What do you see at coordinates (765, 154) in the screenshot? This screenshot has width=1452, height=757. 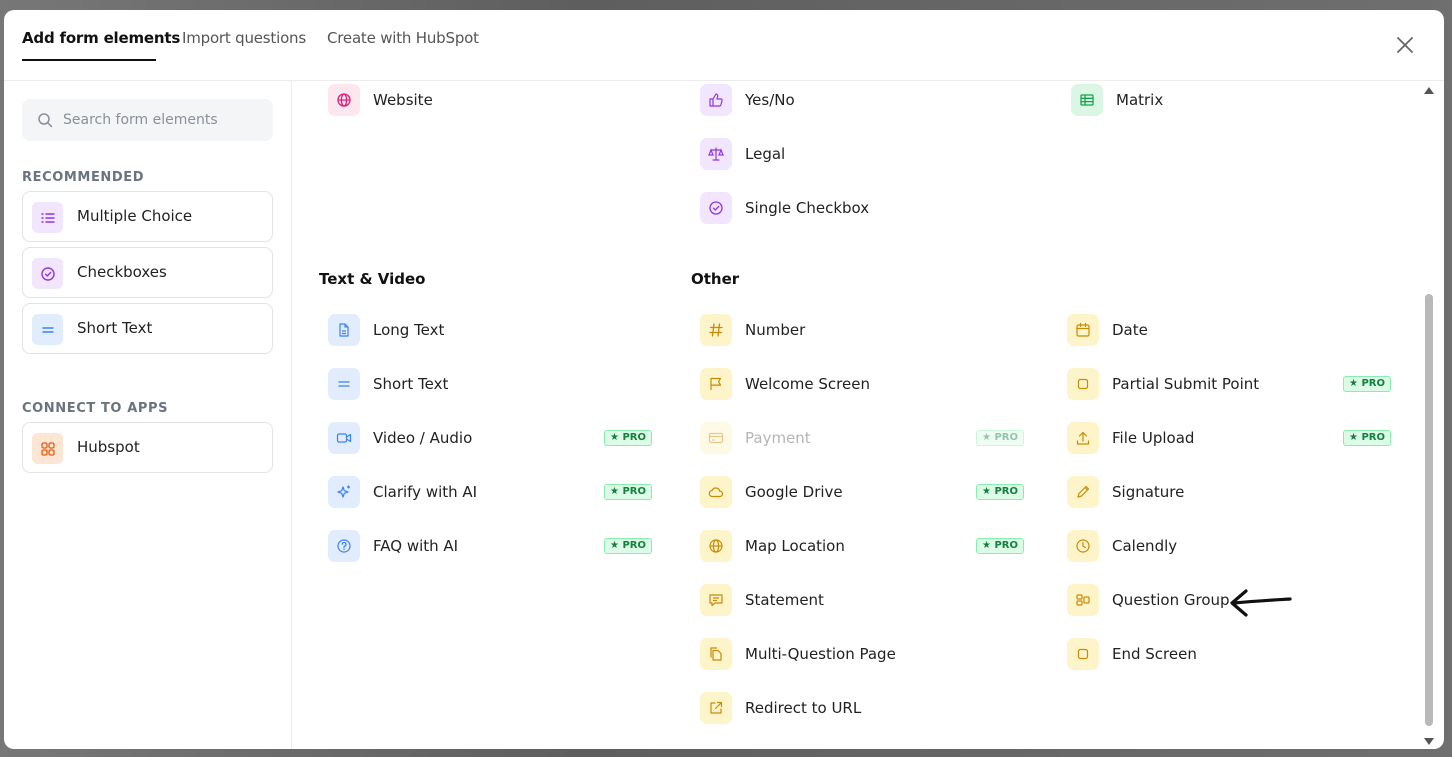 I see `element-label: Legal` at bounding box center [765, 154].